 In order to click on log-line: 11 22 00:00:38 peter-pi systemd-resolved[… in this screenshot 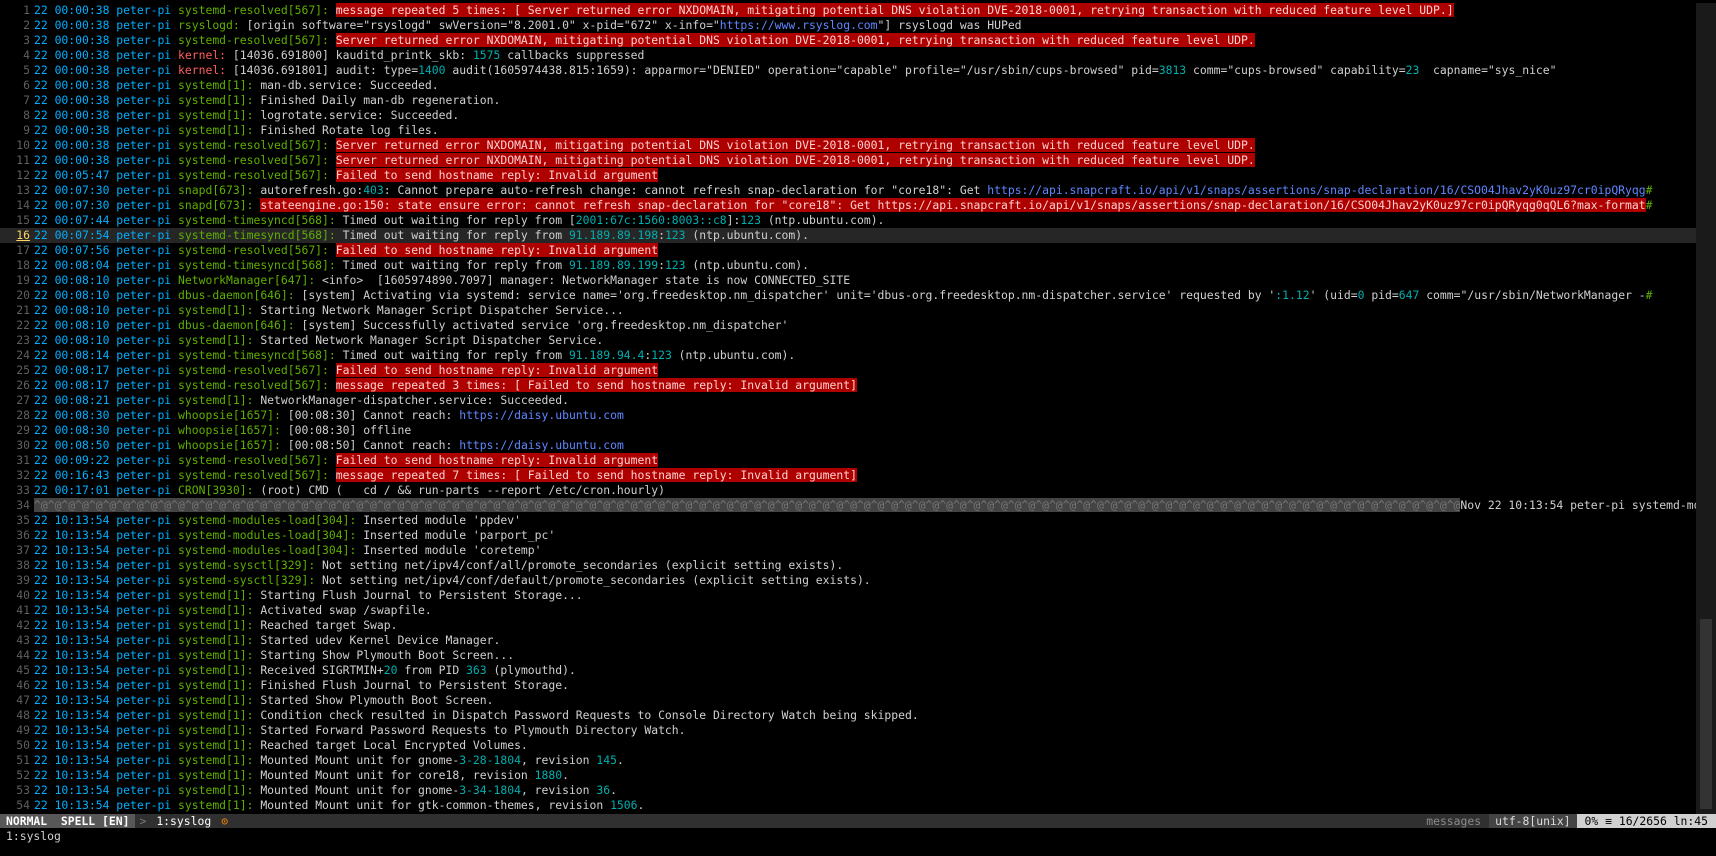, I will do `click(858, 160)`.